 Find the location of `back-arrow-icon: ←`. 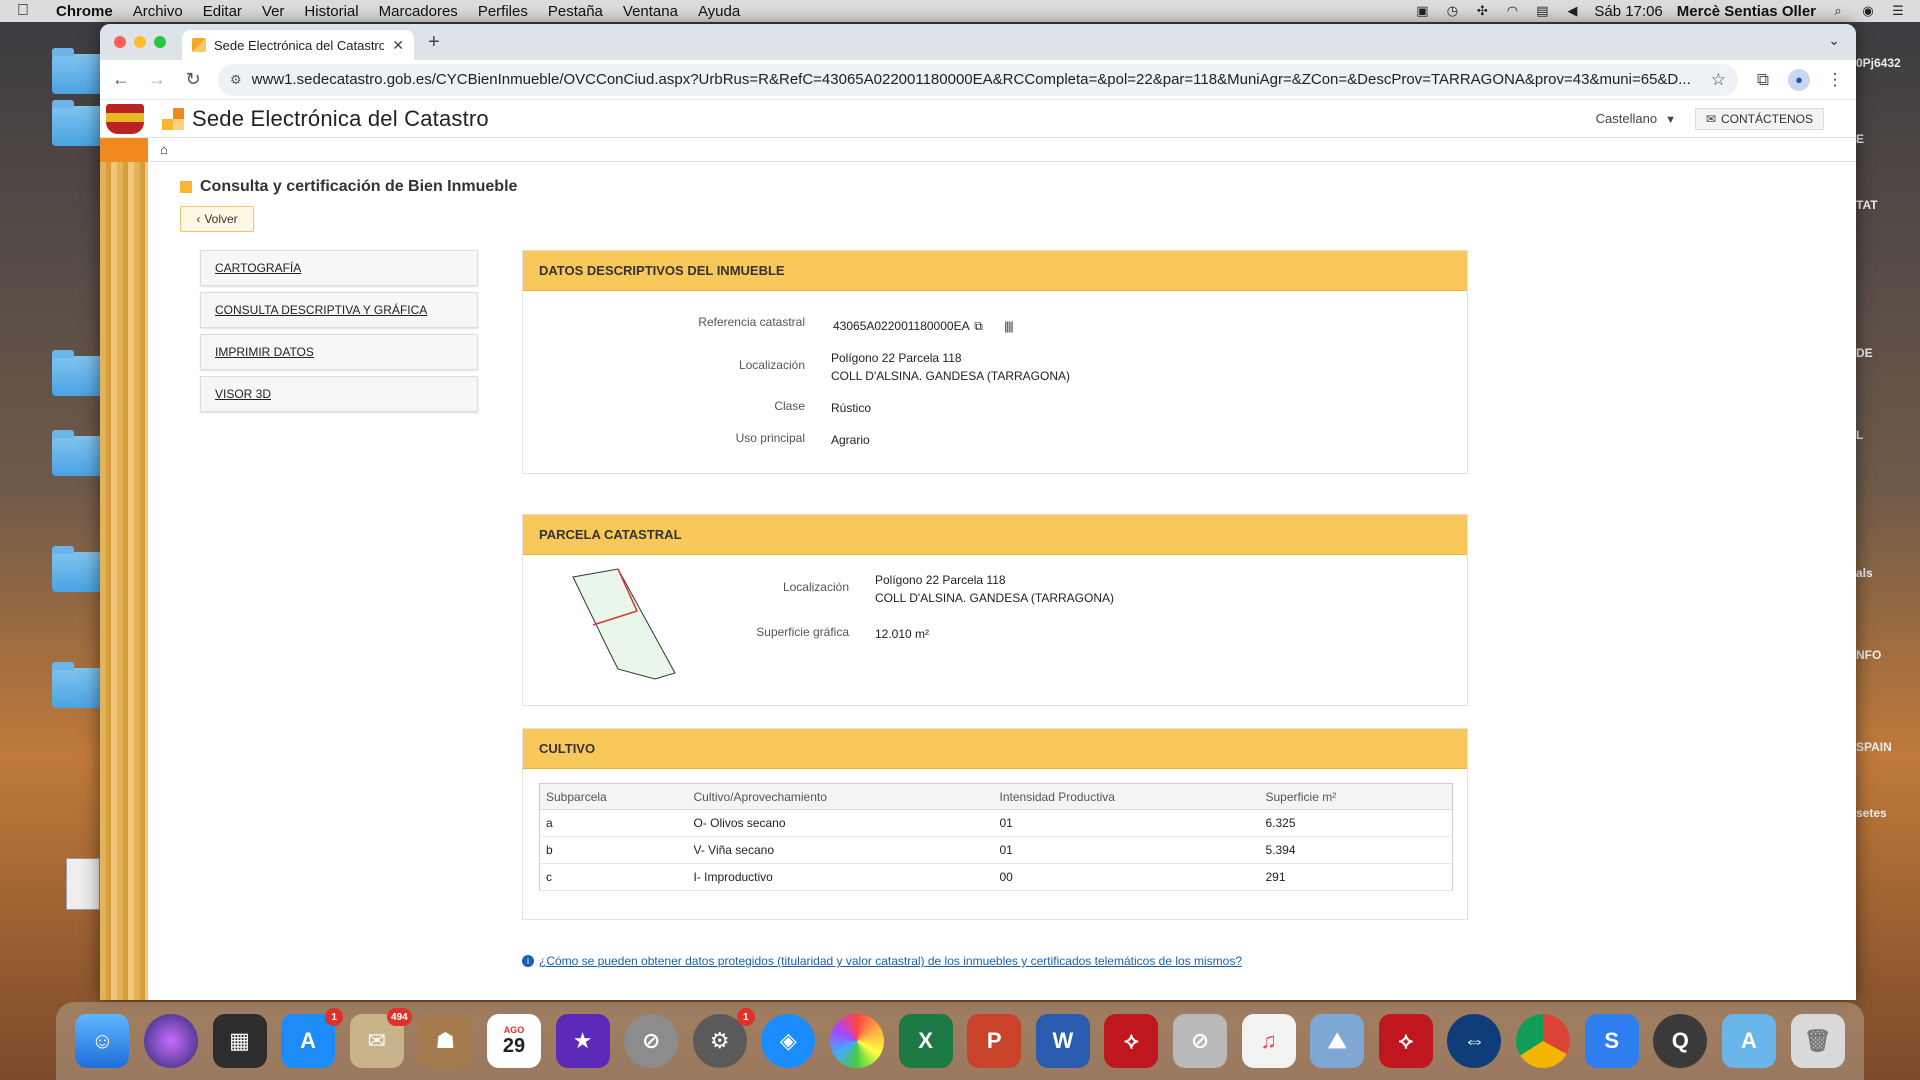

back-arrow-icon: ← is located at coordinates (121, 79).